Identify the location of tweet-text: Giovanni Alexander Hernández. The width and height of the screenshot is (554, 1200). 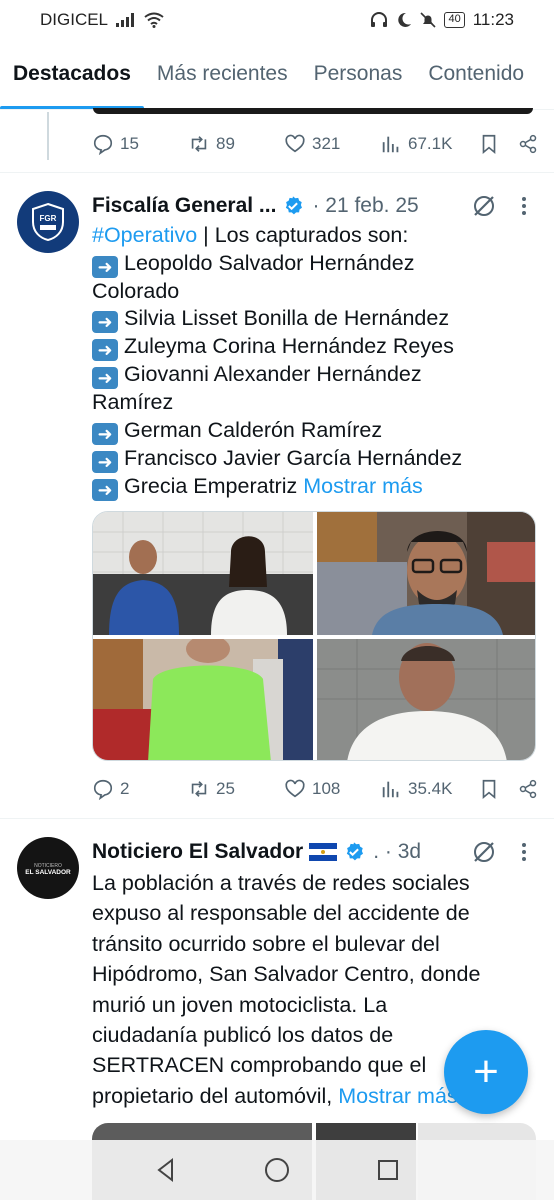
(273, 374).